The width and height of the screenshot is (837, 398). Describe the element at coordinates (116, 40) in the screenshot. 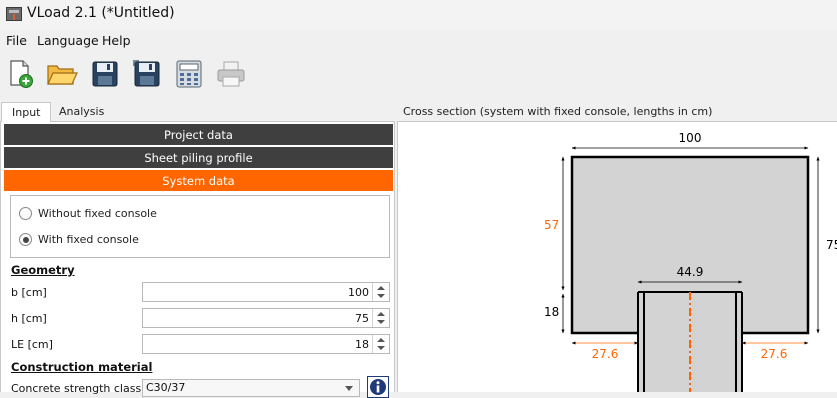

I see `menu-help: Help` at that location.